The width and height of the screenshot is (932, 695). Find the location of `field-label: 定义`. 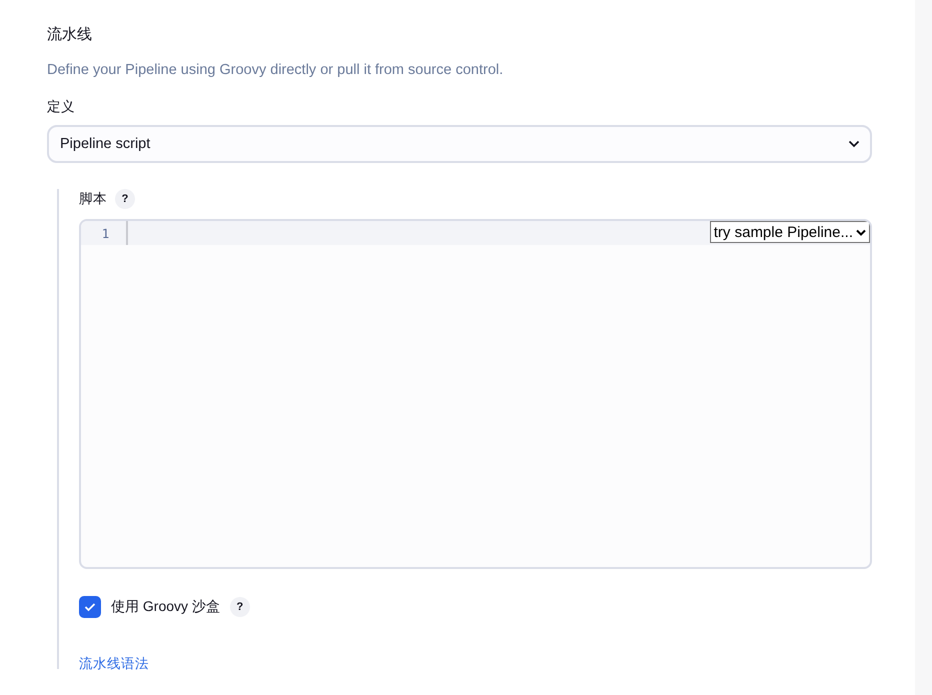

field-label: 定义 is located at coordinates (61, 107).